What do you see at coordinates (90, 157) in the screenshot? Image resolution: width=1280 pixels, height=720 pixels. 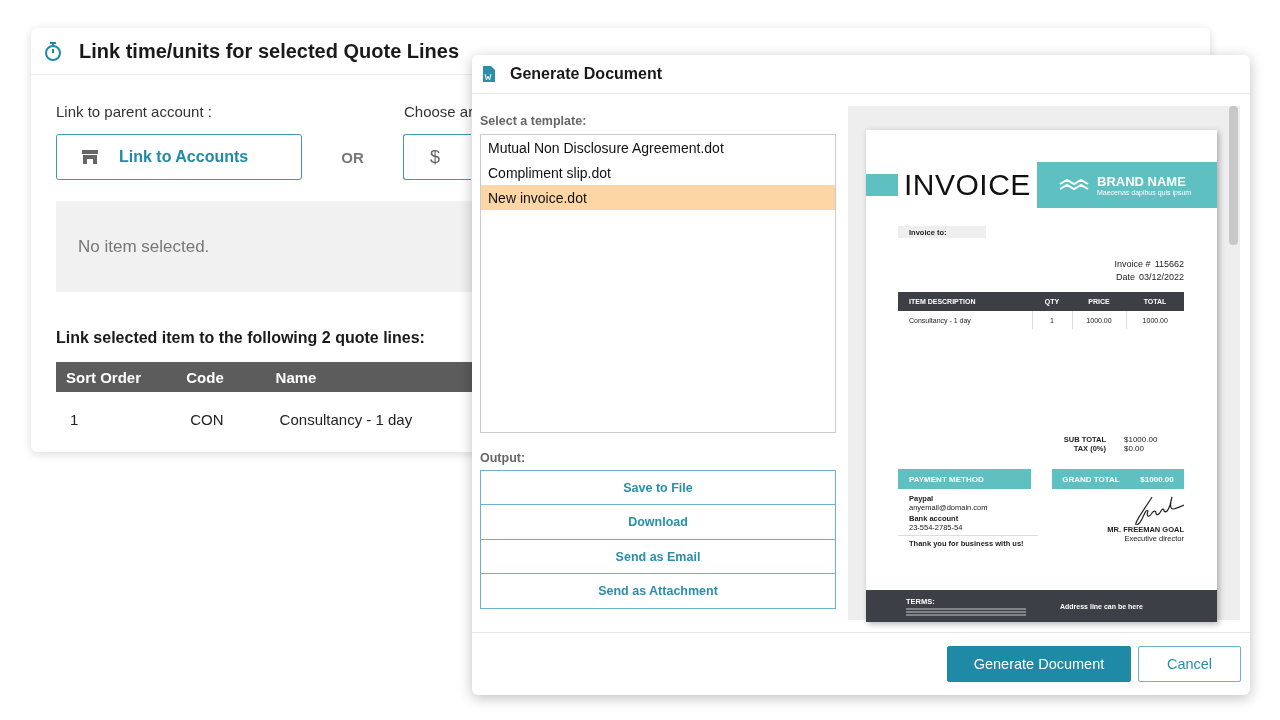 I see `store-icon` at bounding box center [90, 157].